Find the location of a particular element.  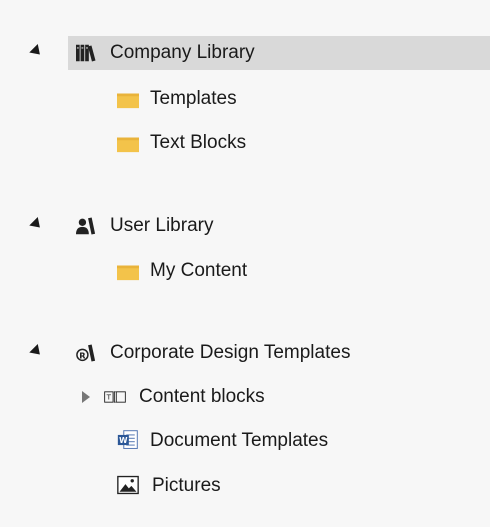

tree-label: Pictures is located at coordinates (186, 485).